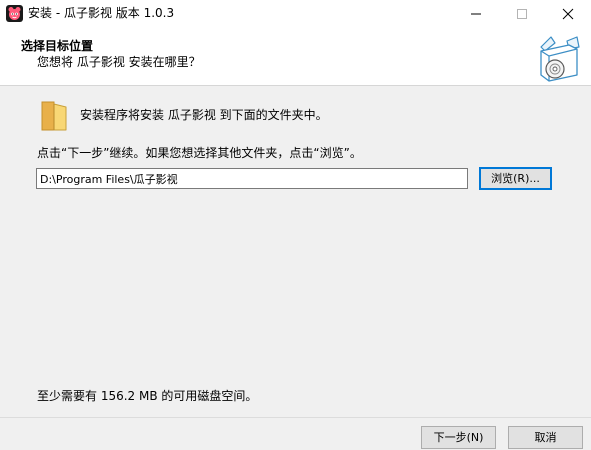  Describe the element at coordinates (458, 437) in the screenshot. I see `next-button: 下一步(N)` at that location.